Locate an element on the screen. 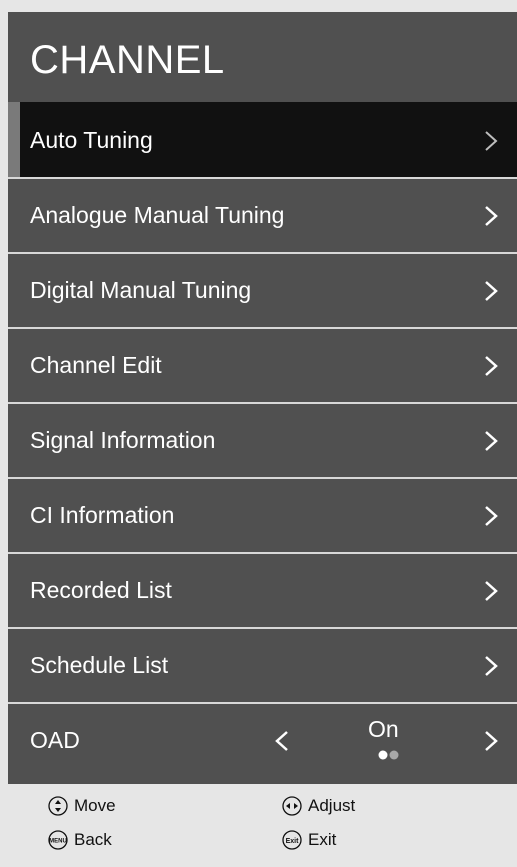 The image size is (517, 867). menu-item-label: CI Information is located at coordinates (102, 515).